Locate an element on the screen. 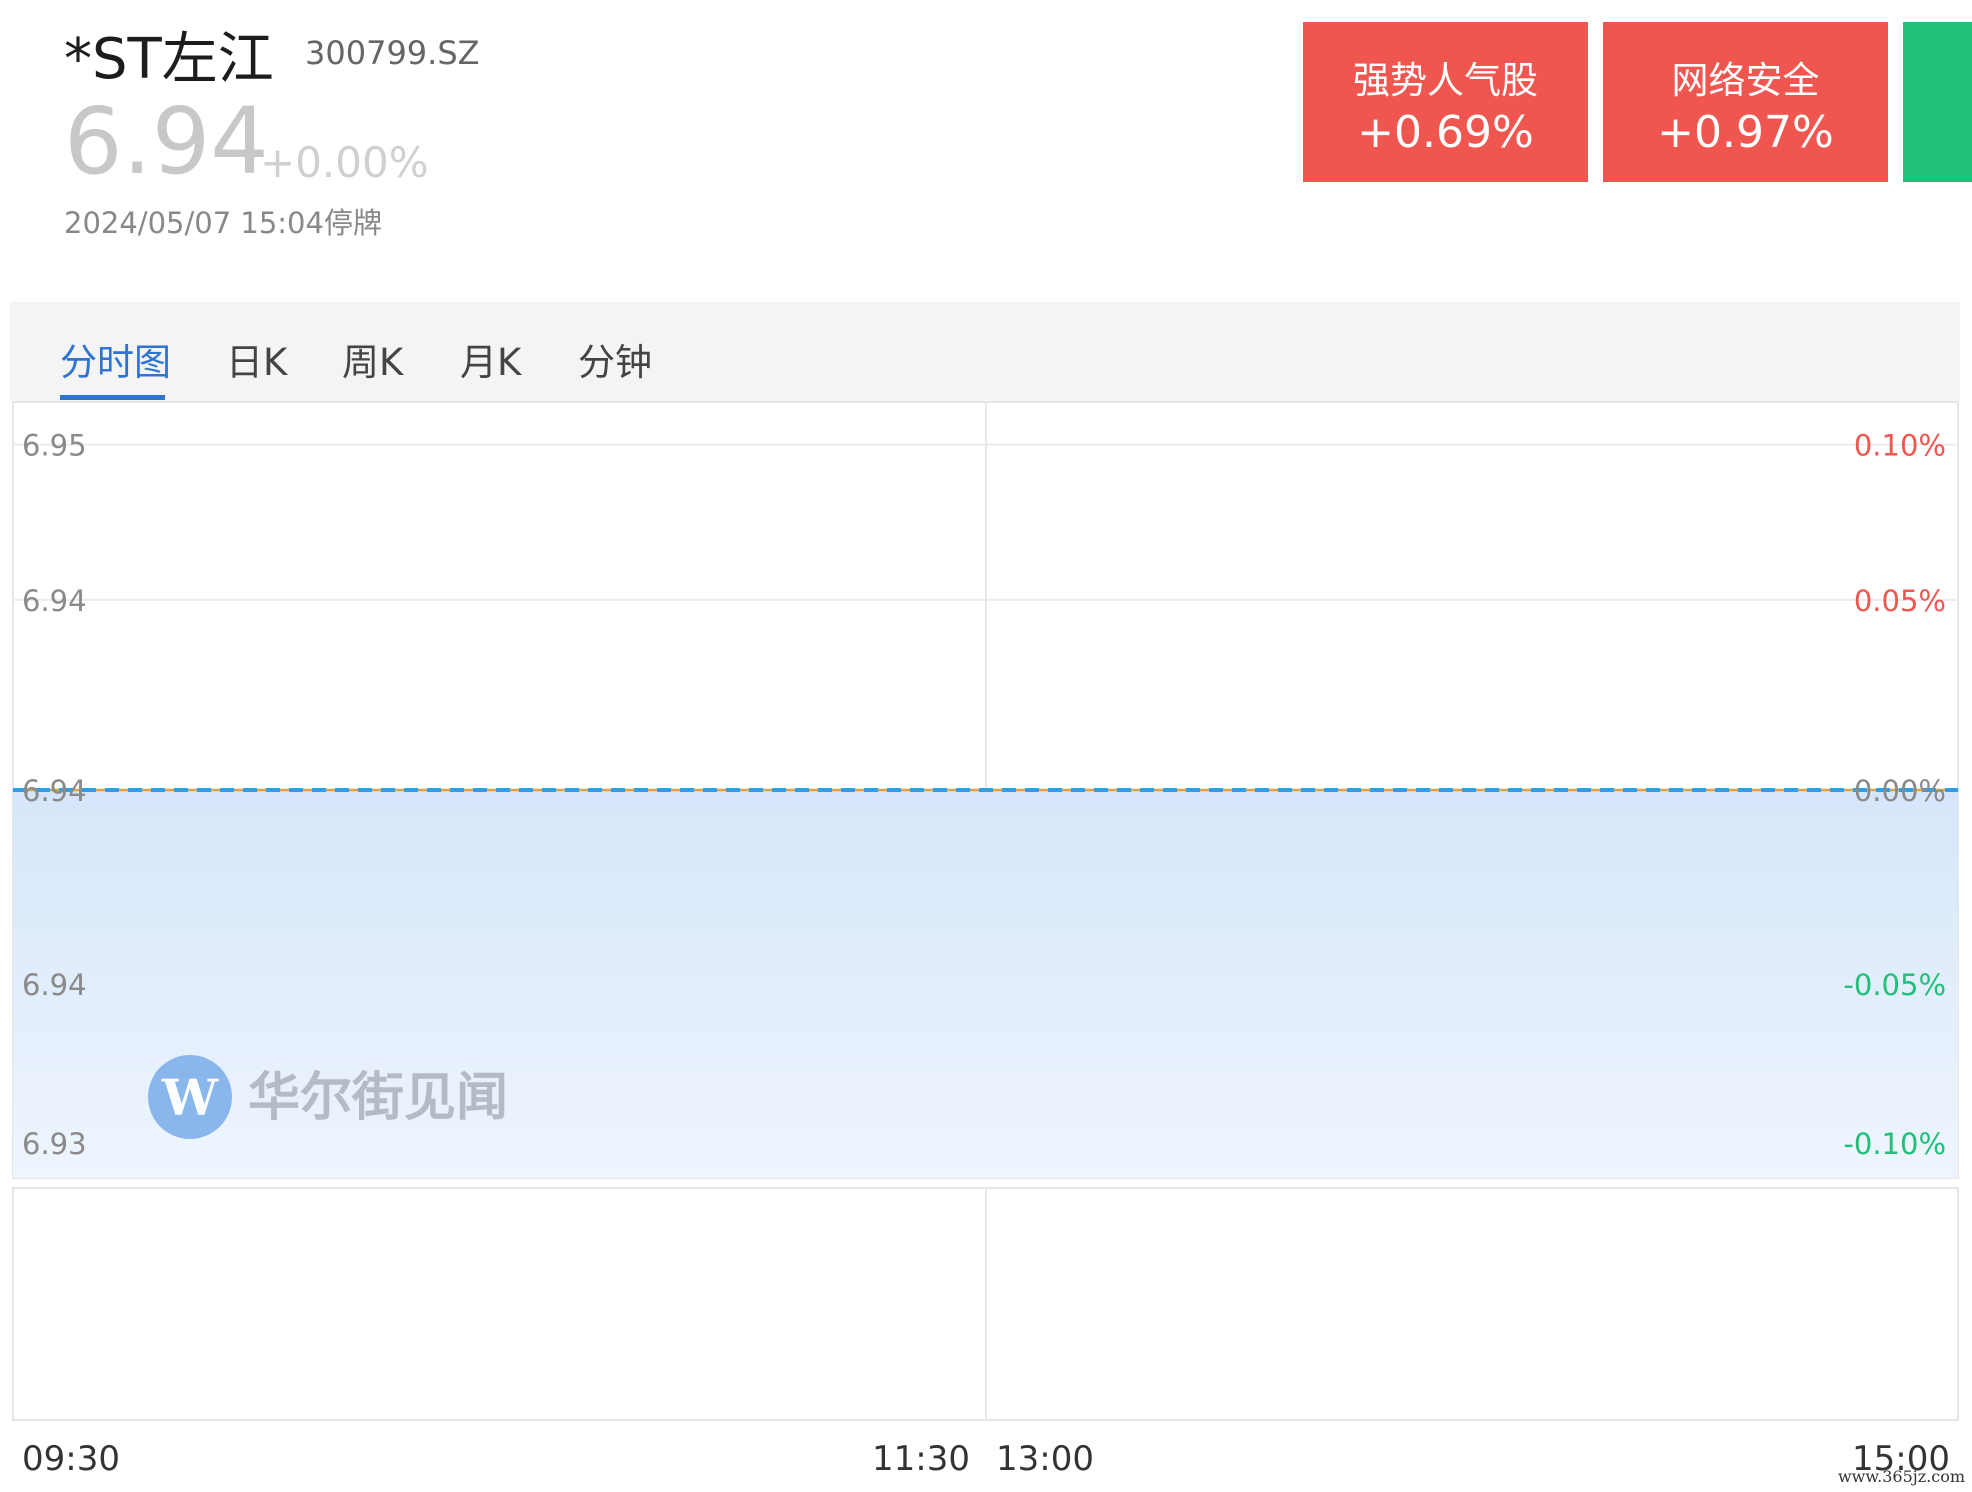 This screenshot has height=1492, width=1972. y-tick-label: 6.93 is located at coordinates (54, 1144).